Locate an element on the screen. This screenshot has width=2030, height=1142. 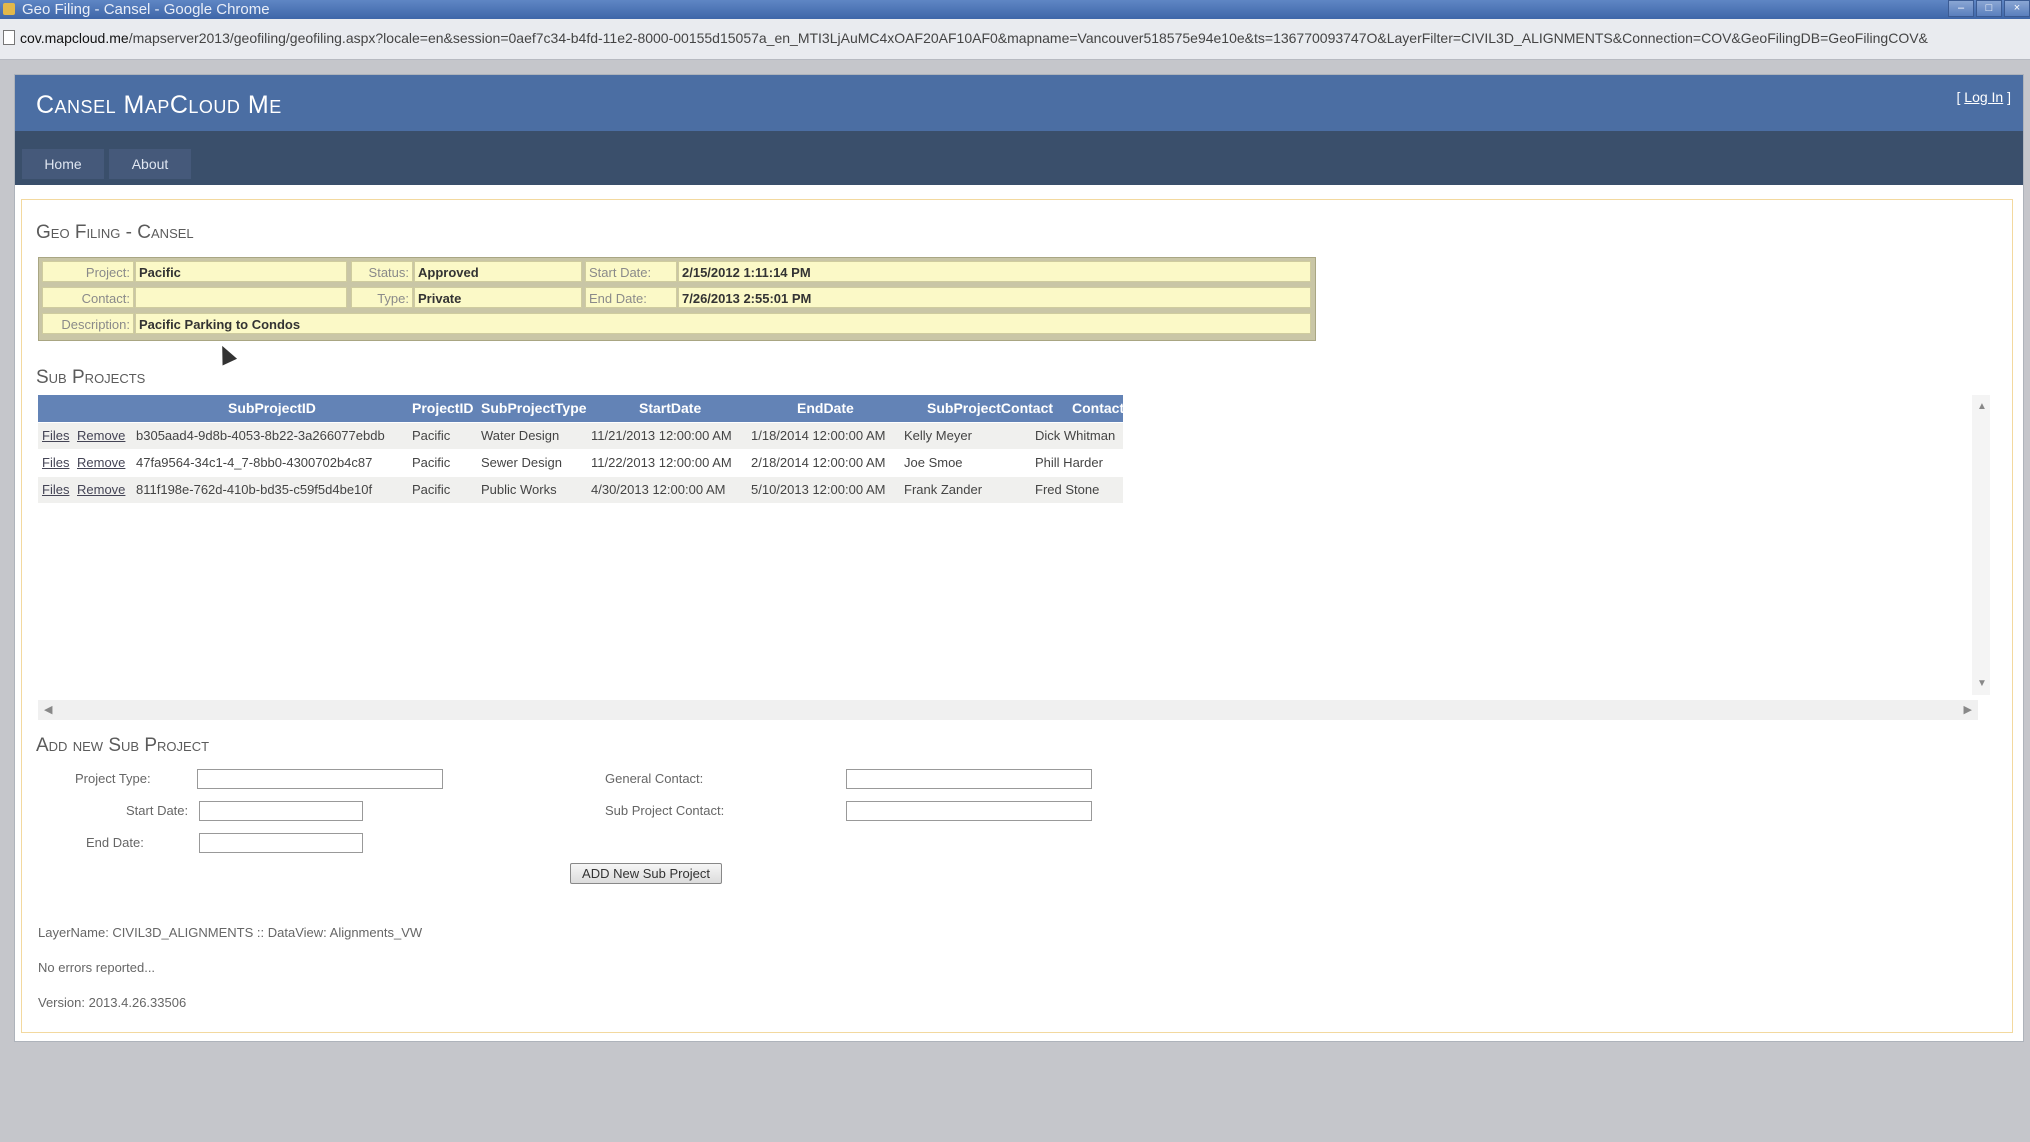
cell-enddate: 2/18/2014 12:00:00 AM is located at coordinates (818, 462).